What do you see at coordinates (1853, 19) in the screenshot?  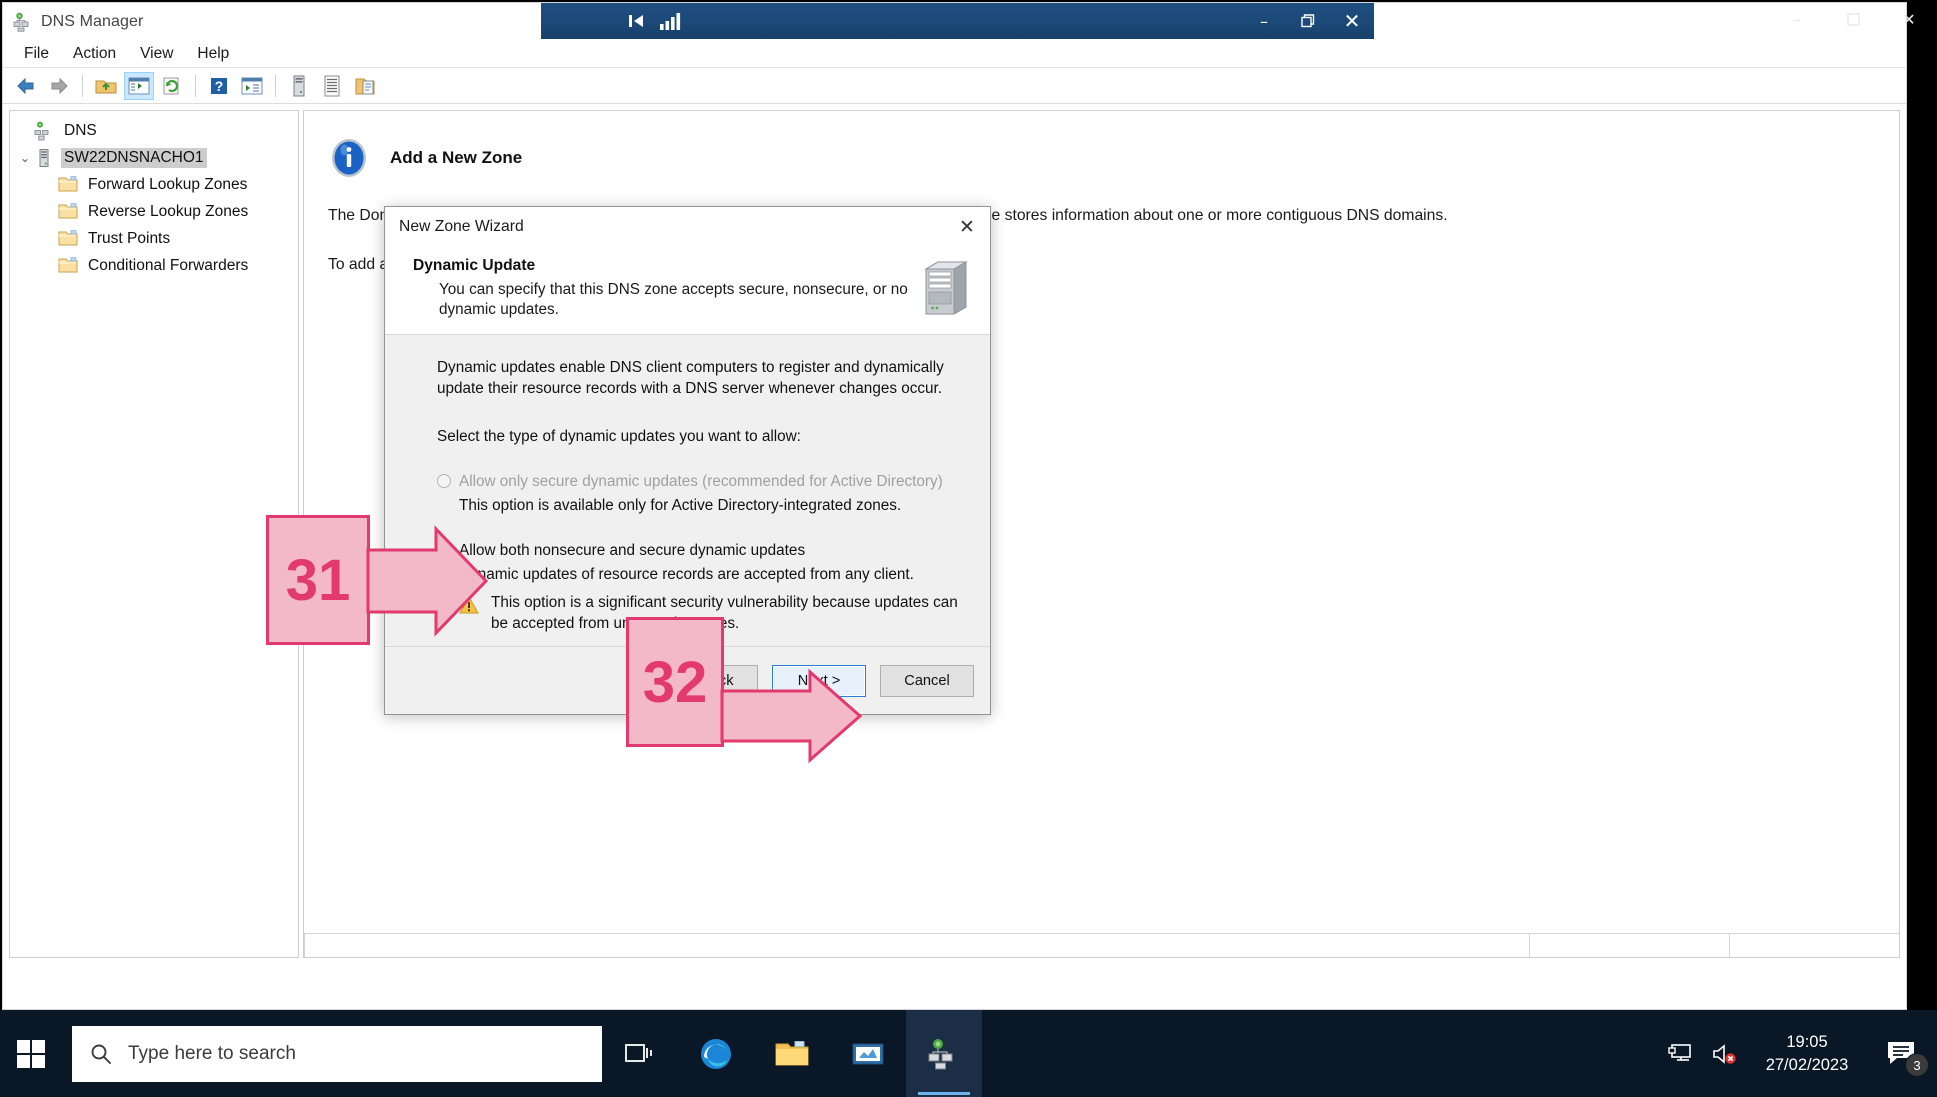 I see `host-maximize-button` at bounding box center [1853, 19].